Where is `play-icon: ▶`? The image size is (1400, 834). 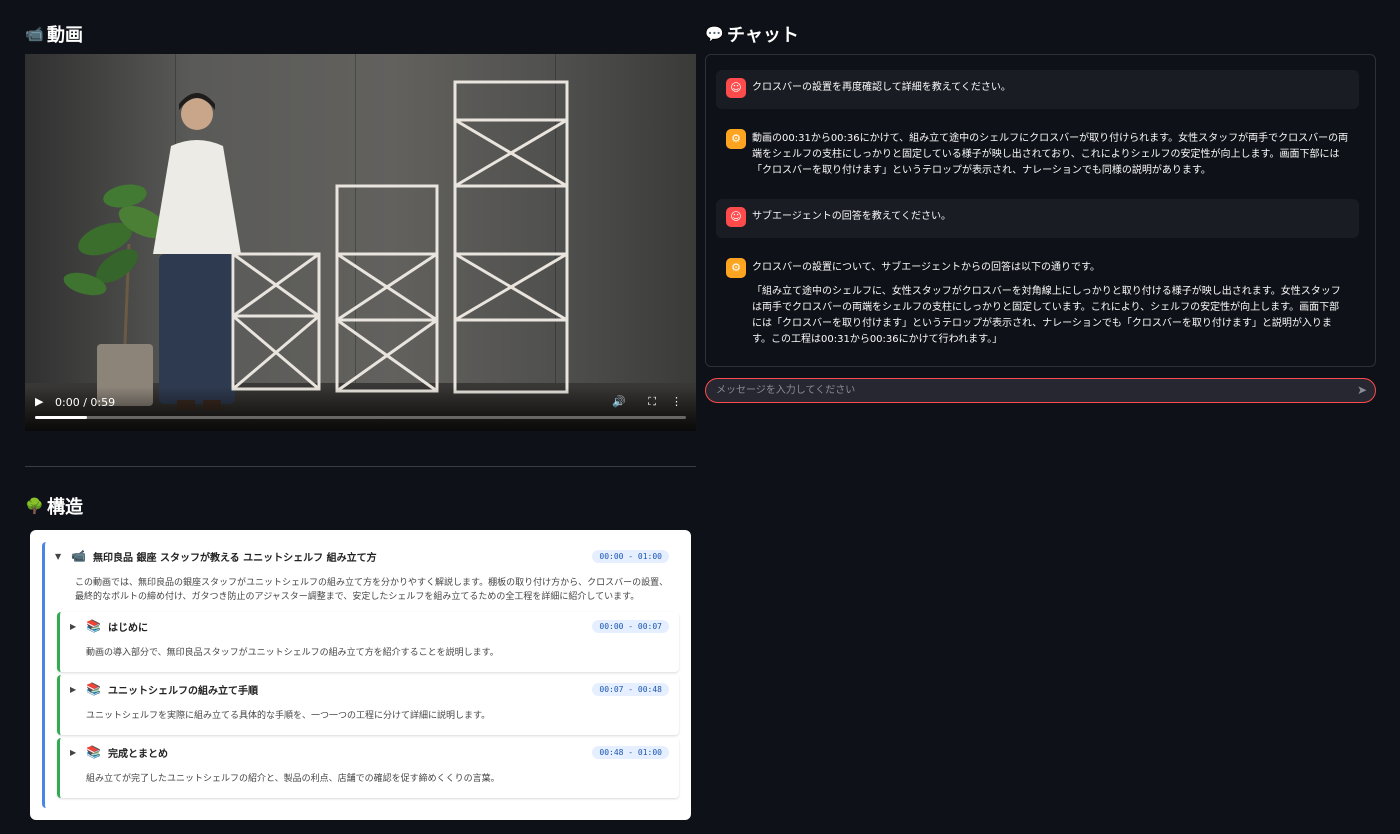 play-icon: ▶ is located at coordinates (39, 401).